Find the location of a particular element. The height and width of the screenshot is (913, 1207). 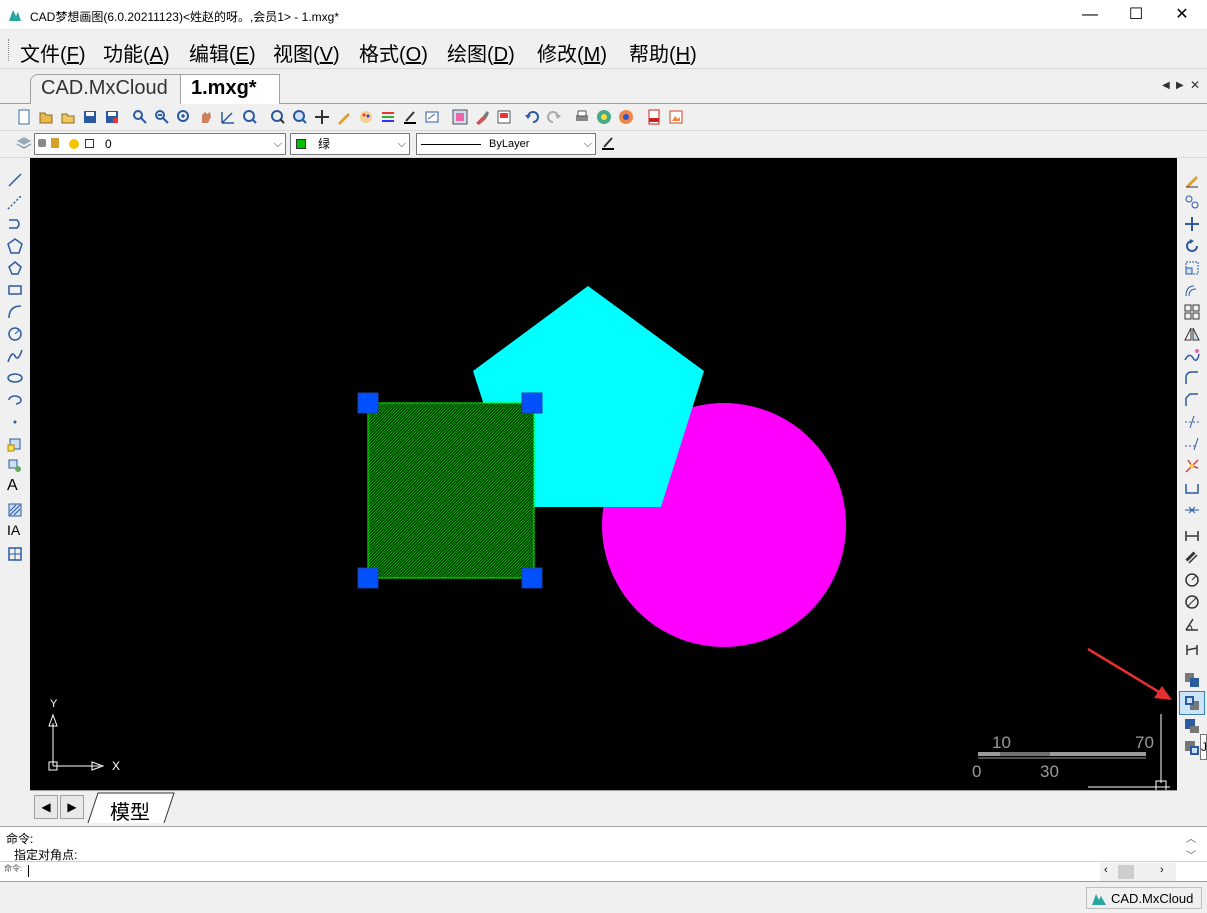

grip-bottom-right is located at coordinates (532, 578).